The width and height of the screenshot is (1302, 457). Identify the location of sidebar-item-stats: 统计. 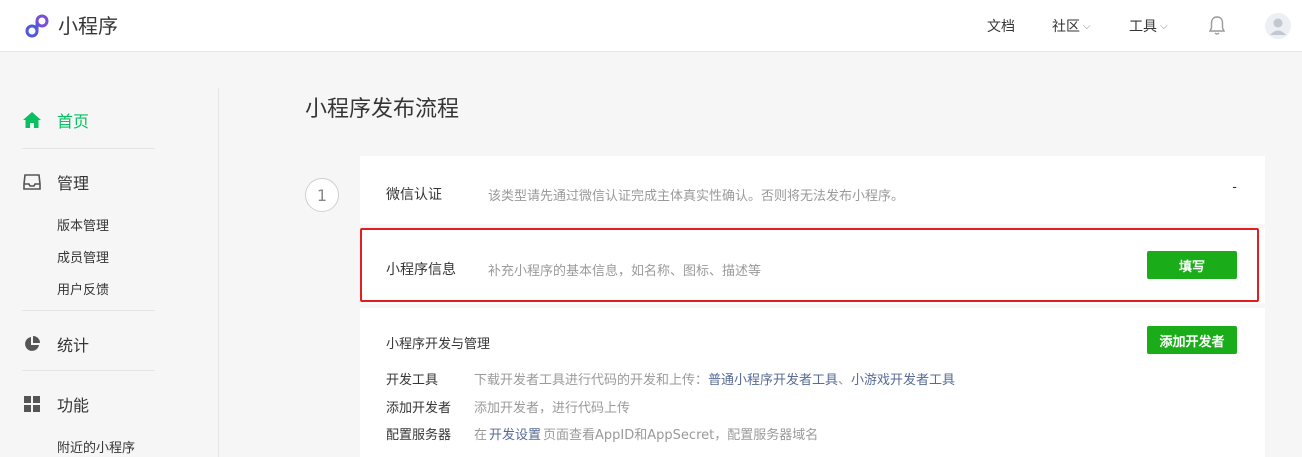
(55, 344).